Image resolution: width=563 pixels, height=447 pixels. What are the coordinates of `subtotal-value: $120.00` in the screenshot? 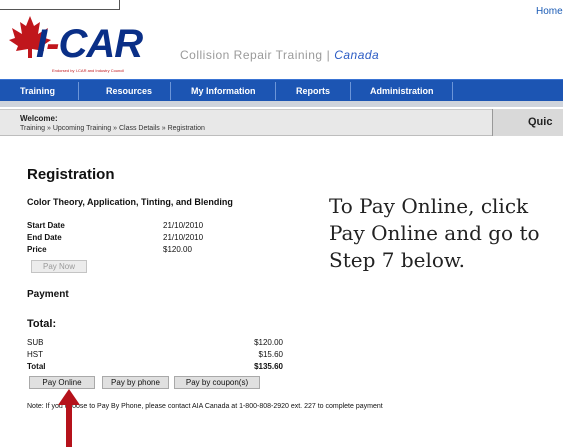 It's located at (268, 342).